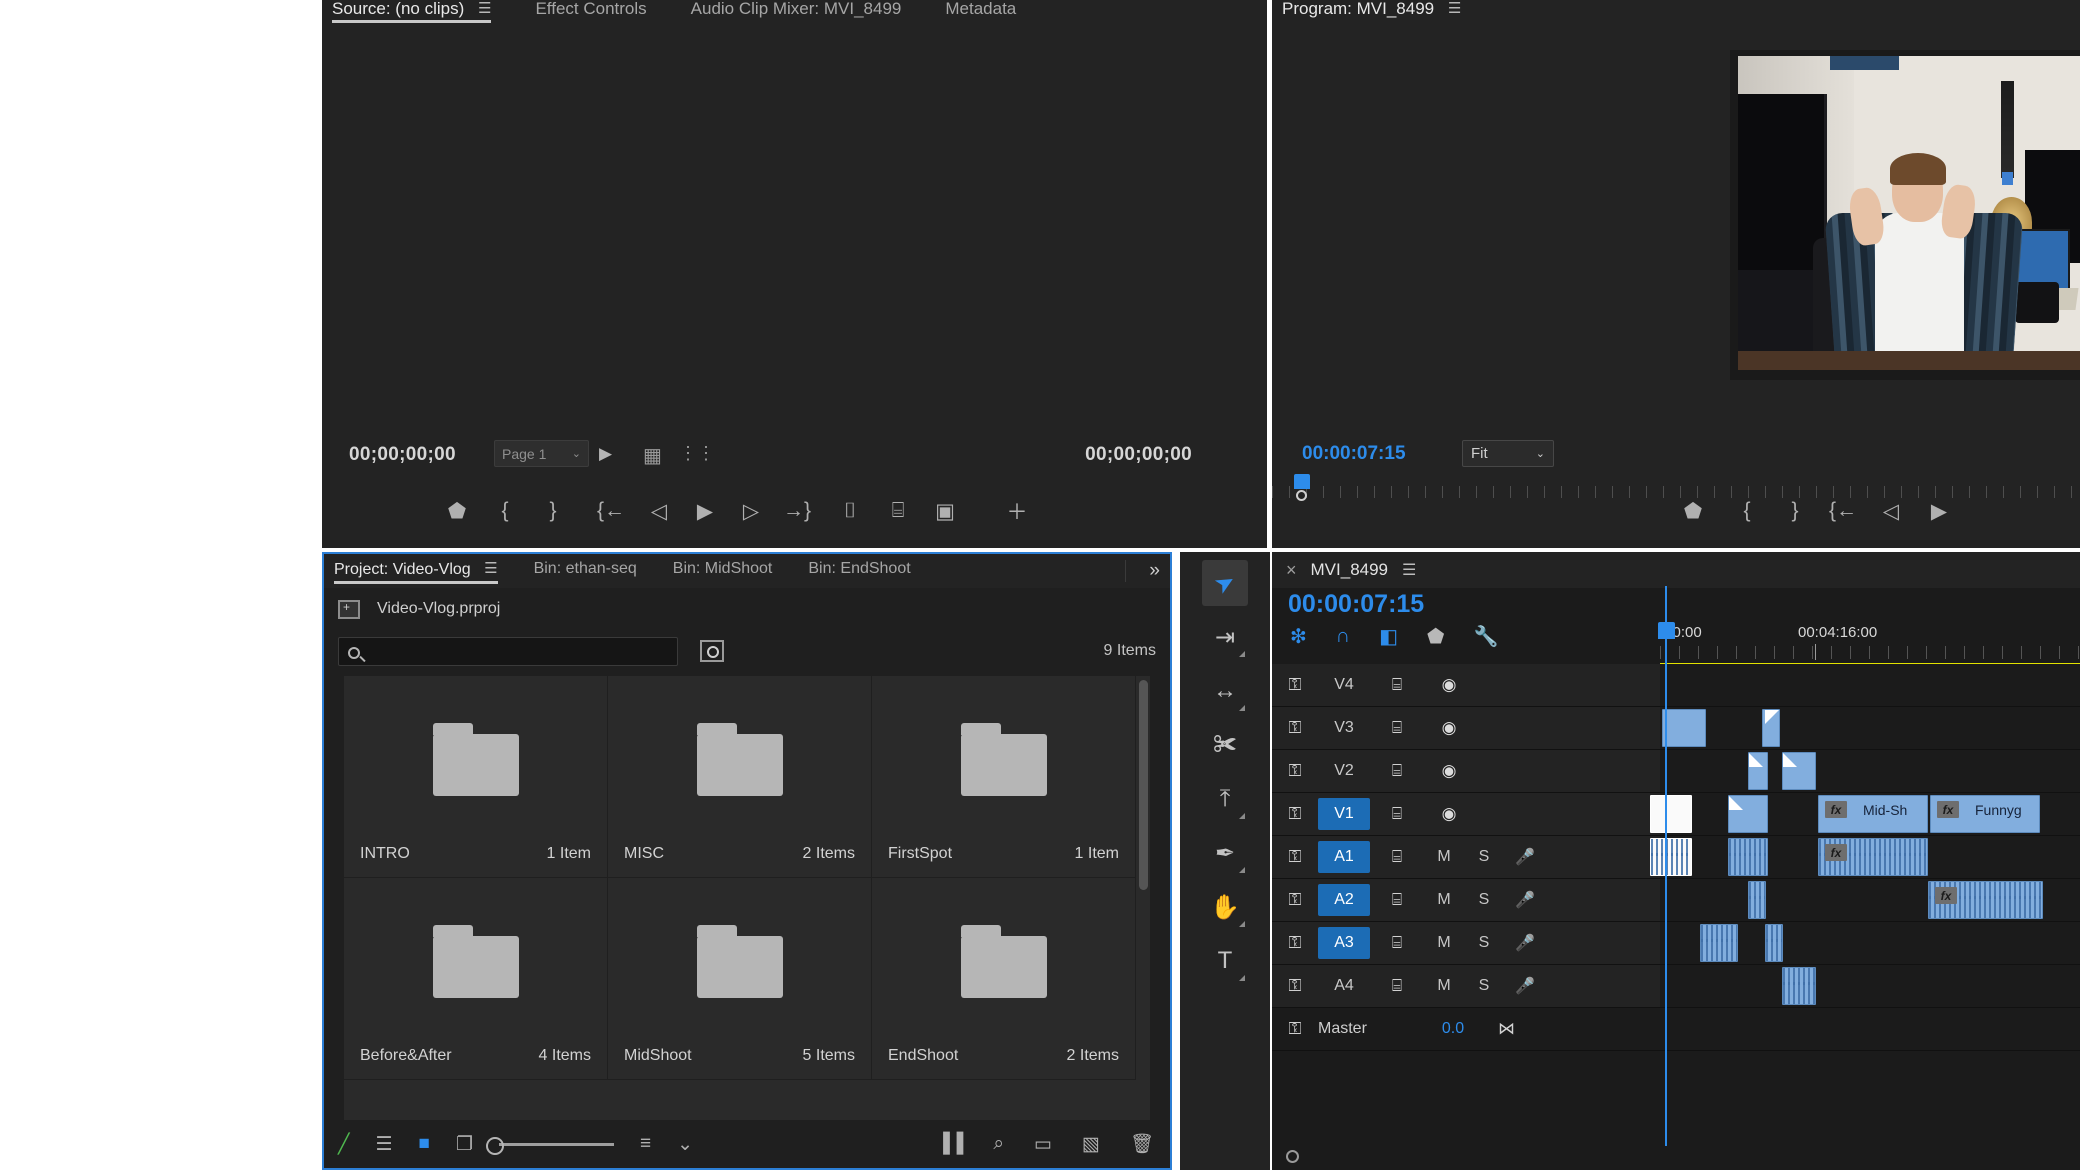  I want to click on zoom-slider, so click(550, 1145).